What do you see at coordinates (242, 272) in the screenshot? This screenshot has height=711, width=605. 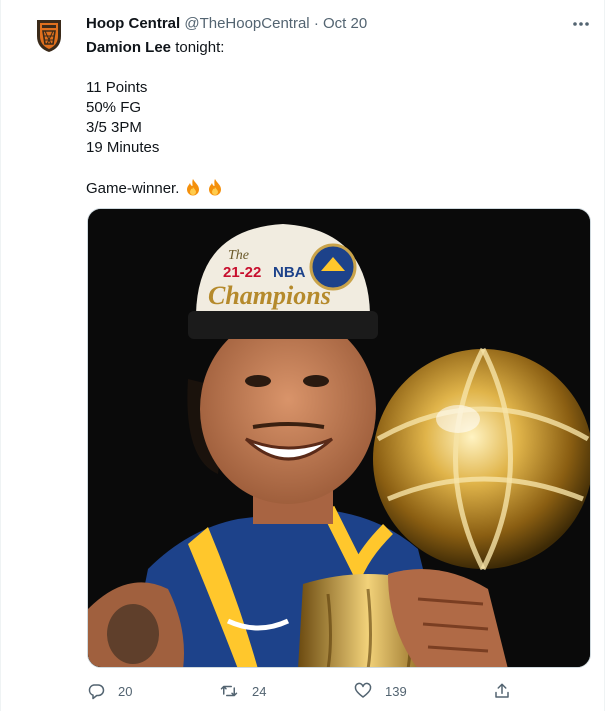 I see `cap-text-season: 21-22` at bounding box center [242, 272].